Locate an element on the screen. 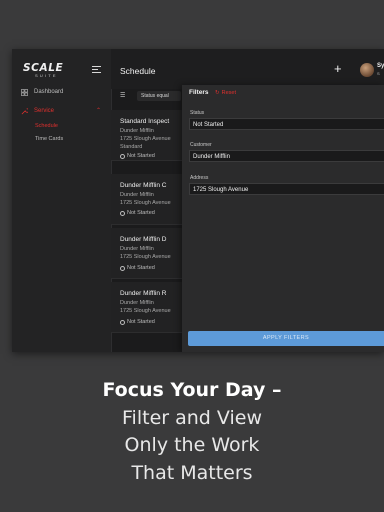 The width and height of the screenshot is (384, 512). list-toolbar: ☰ Status equal is located at coordinates (151, 96).